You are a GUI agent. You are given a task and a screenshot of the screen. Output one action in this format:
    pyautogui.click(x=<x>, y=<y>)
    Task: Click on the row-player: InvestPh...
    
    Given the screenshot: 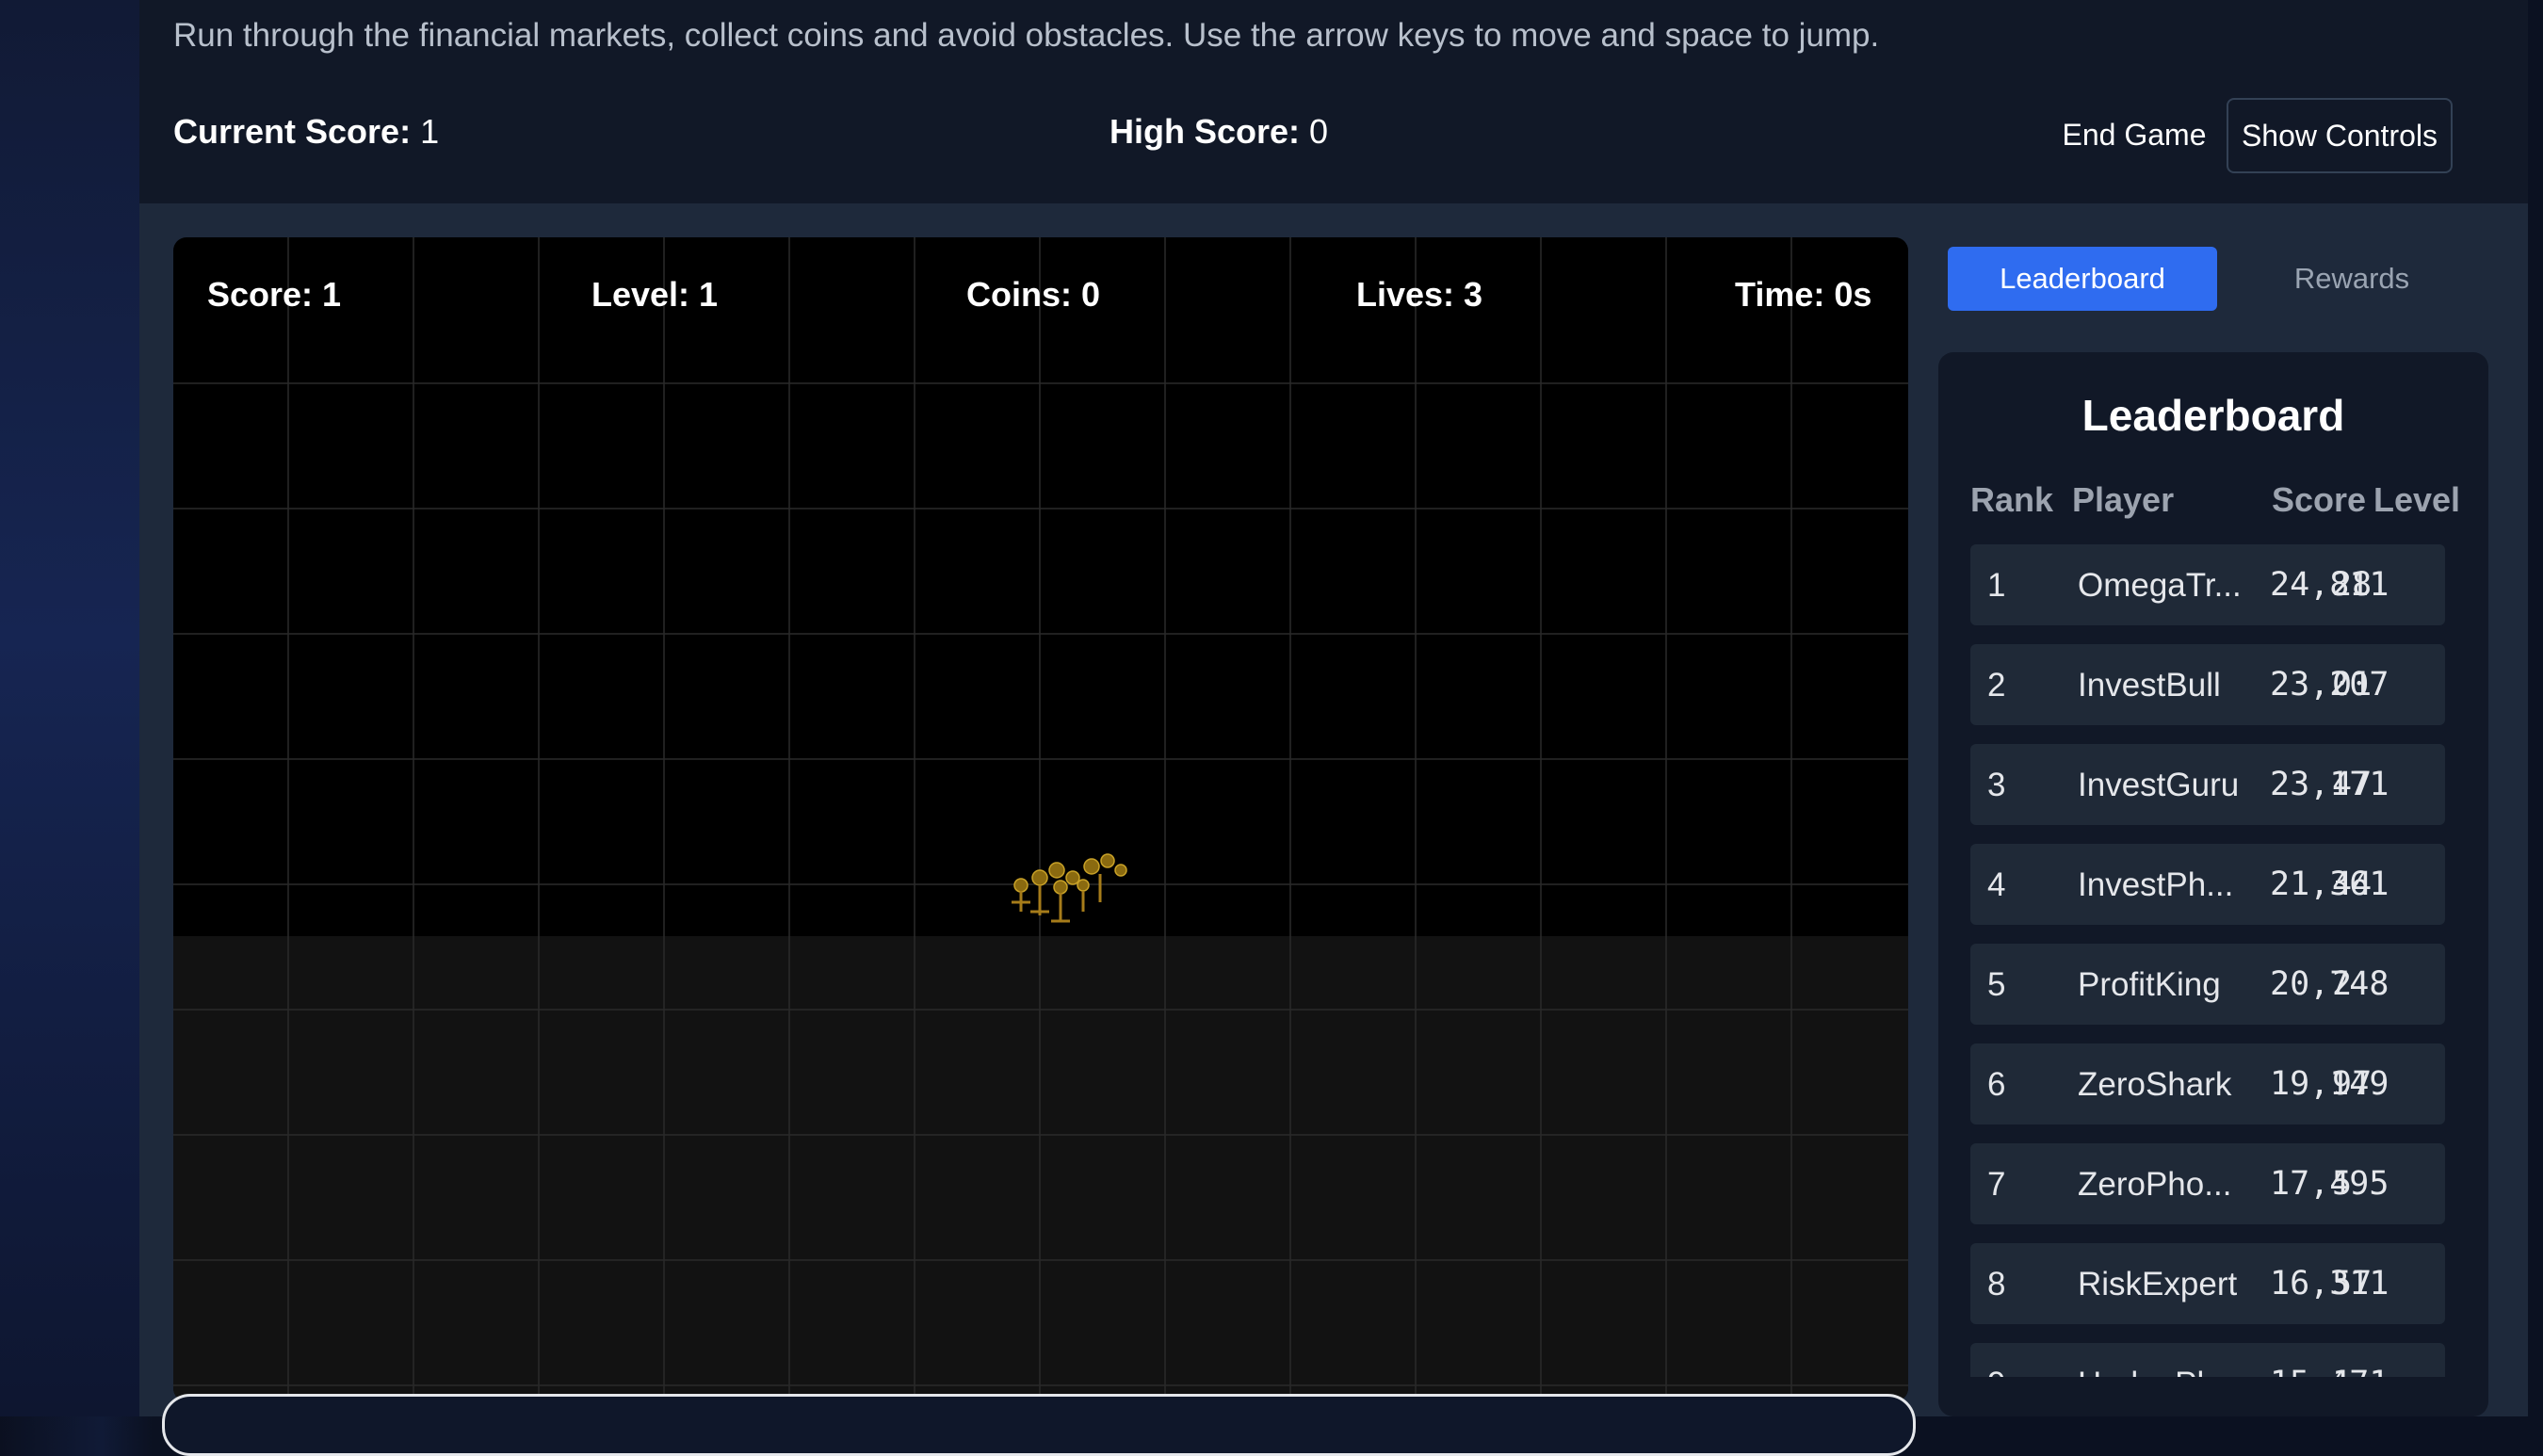 What is the action you would take?
    pyautogui.click(x=2156, y=884)
    